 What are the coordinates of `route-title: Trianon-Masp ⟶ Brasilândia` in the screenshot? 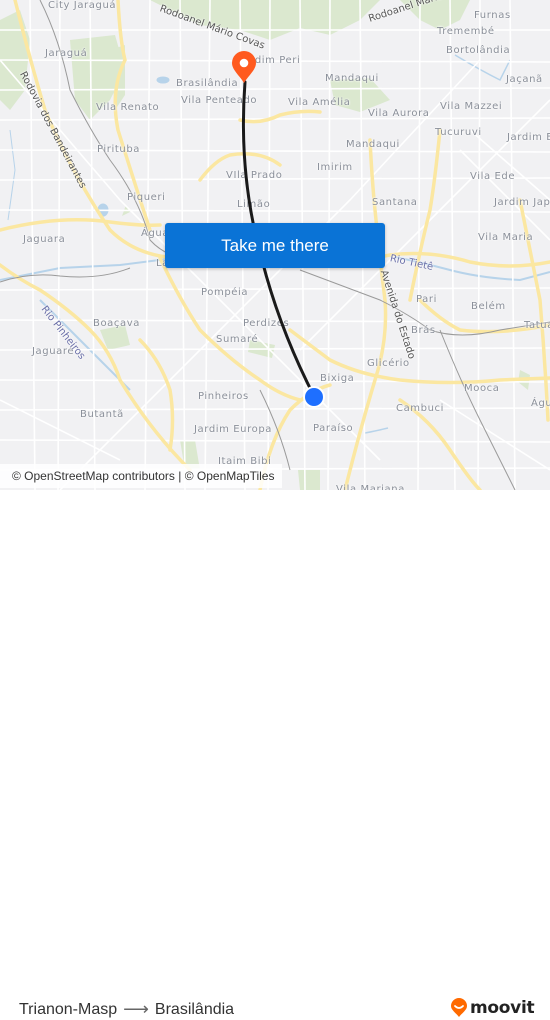 It's located at (126, 1009).